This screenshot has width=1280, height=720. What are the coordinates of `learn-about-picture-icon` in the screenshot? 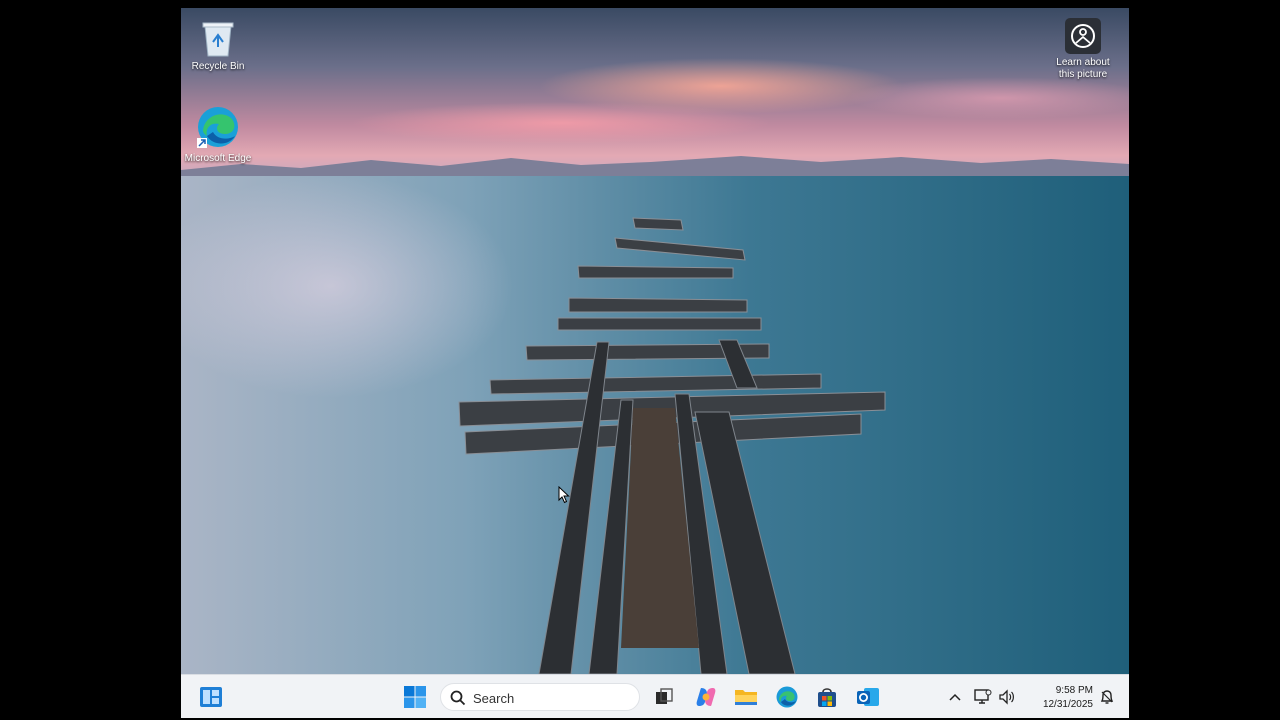 It's located at (1083, 36).